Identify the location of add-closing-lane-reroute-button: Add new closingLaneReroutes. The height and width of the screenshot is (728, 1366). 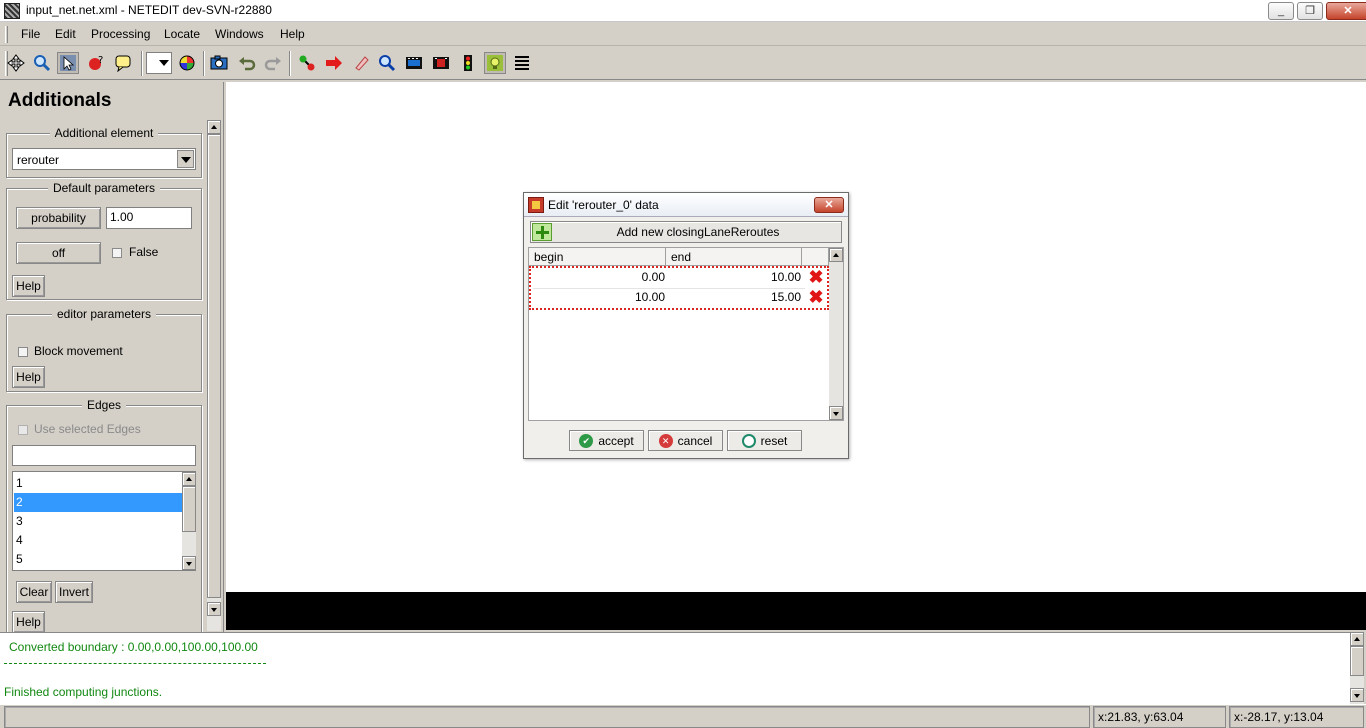
(686, 232).